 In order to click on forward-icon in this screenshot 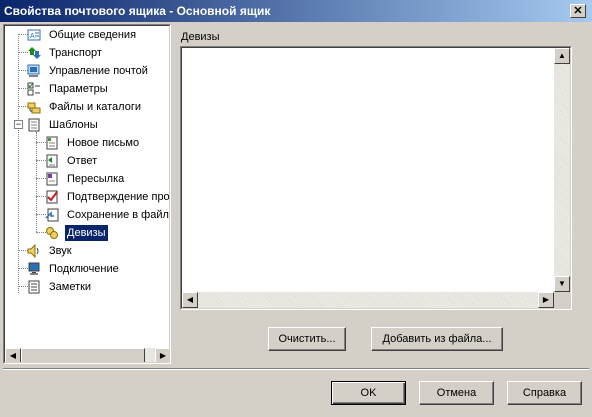, I will do `click(52, 179)`.